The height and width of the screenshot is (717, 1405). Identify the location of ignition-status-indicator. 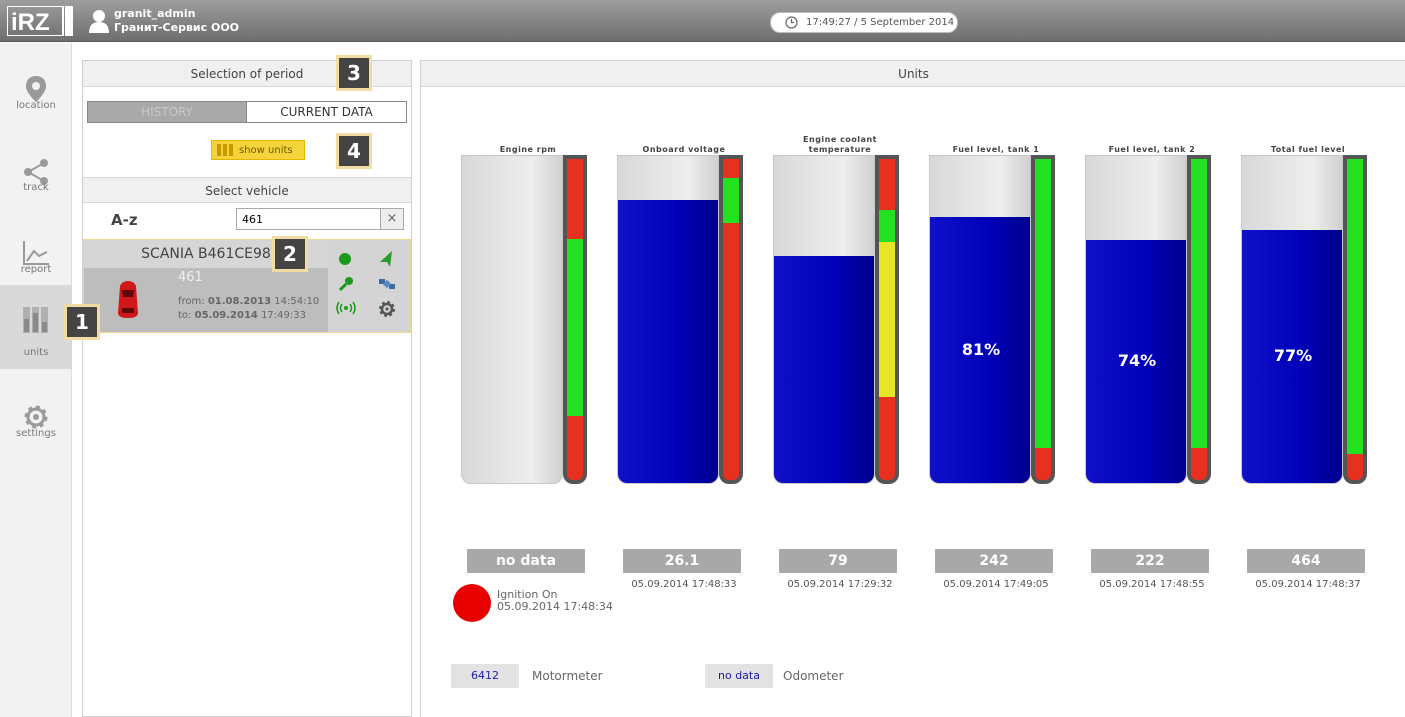
(472, 603).